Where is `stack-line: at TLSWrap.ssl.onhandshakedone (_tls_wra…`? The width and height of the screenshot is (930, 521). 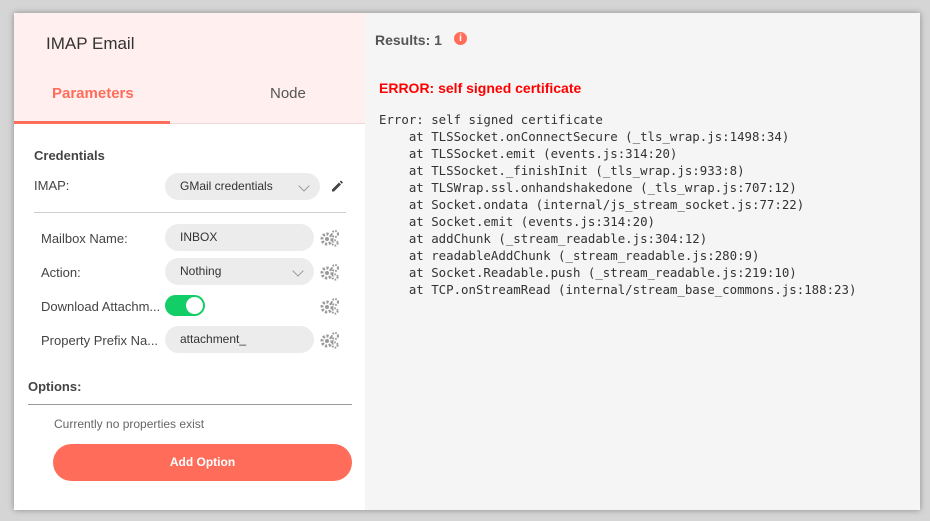
stack-line: at TLSWrap.ssl.onhandshakedone (_tls_wra… is located at coordinates (602, 187).